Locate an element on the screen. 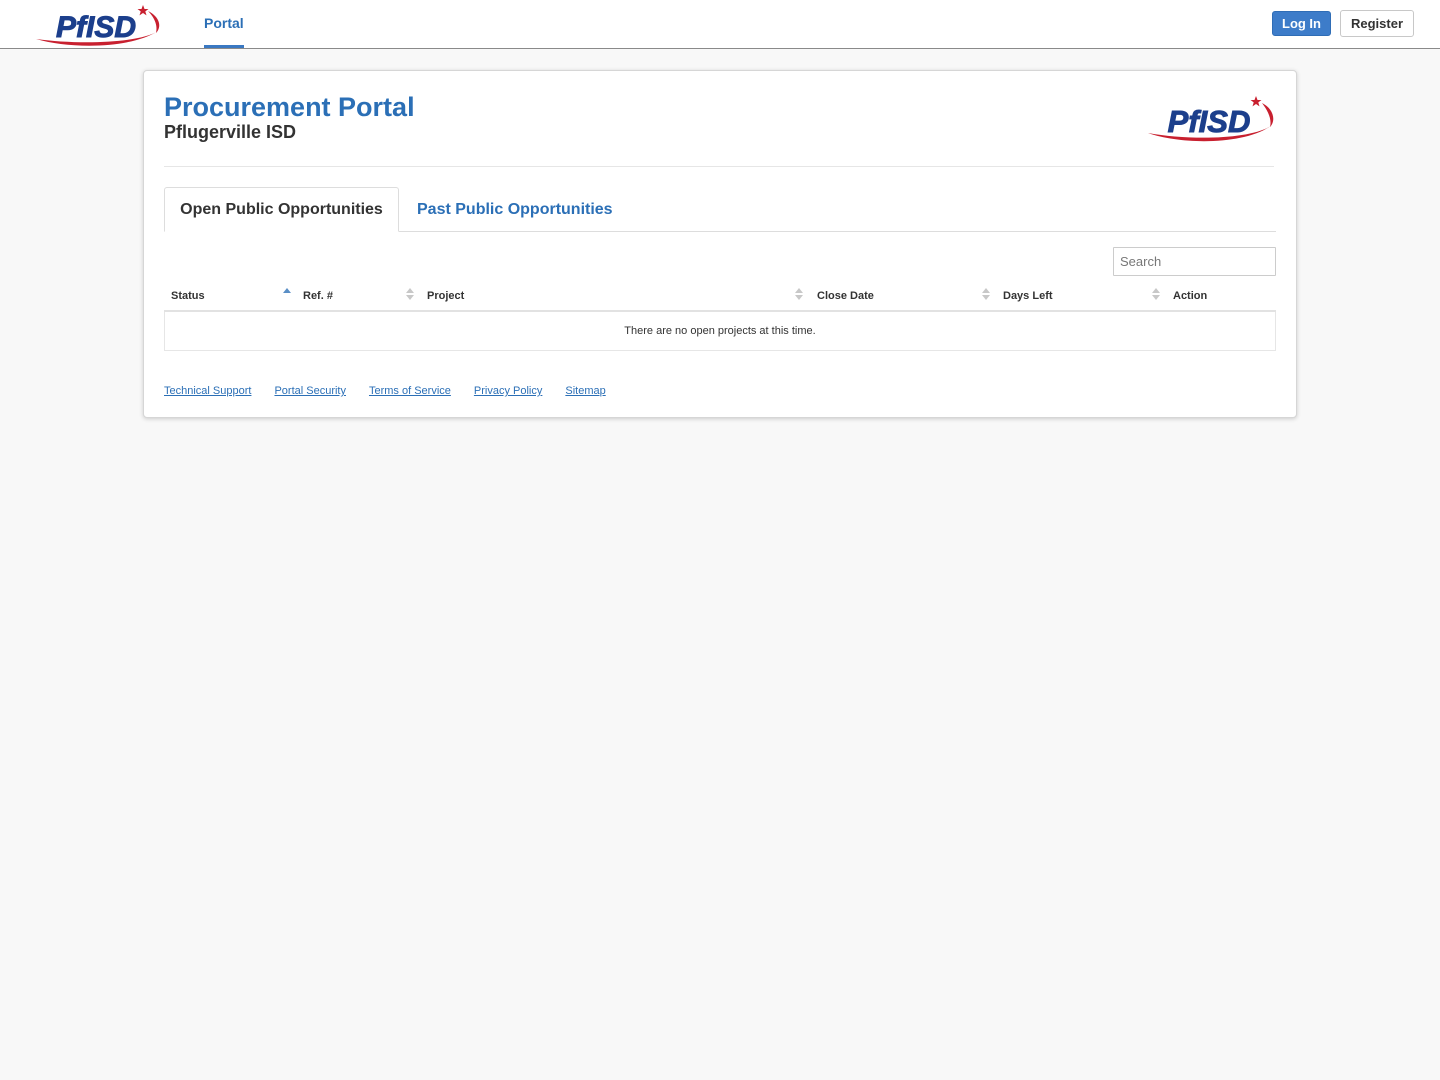 The image size is (1440, 1080). column-label: Close Date is located at coordinates (845, 295).